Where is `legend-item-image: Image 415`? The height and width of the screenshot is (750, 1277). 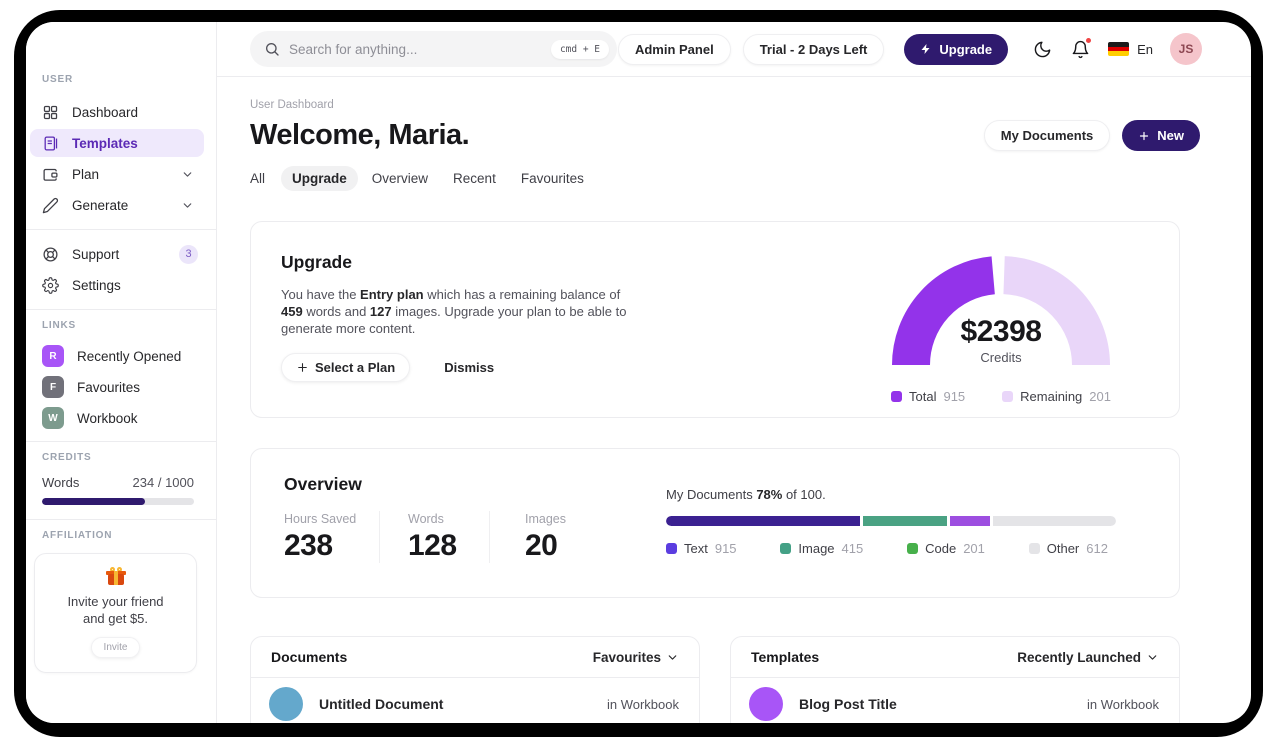
legend-item-image: Image 415 is located at coordinates (821, 548).